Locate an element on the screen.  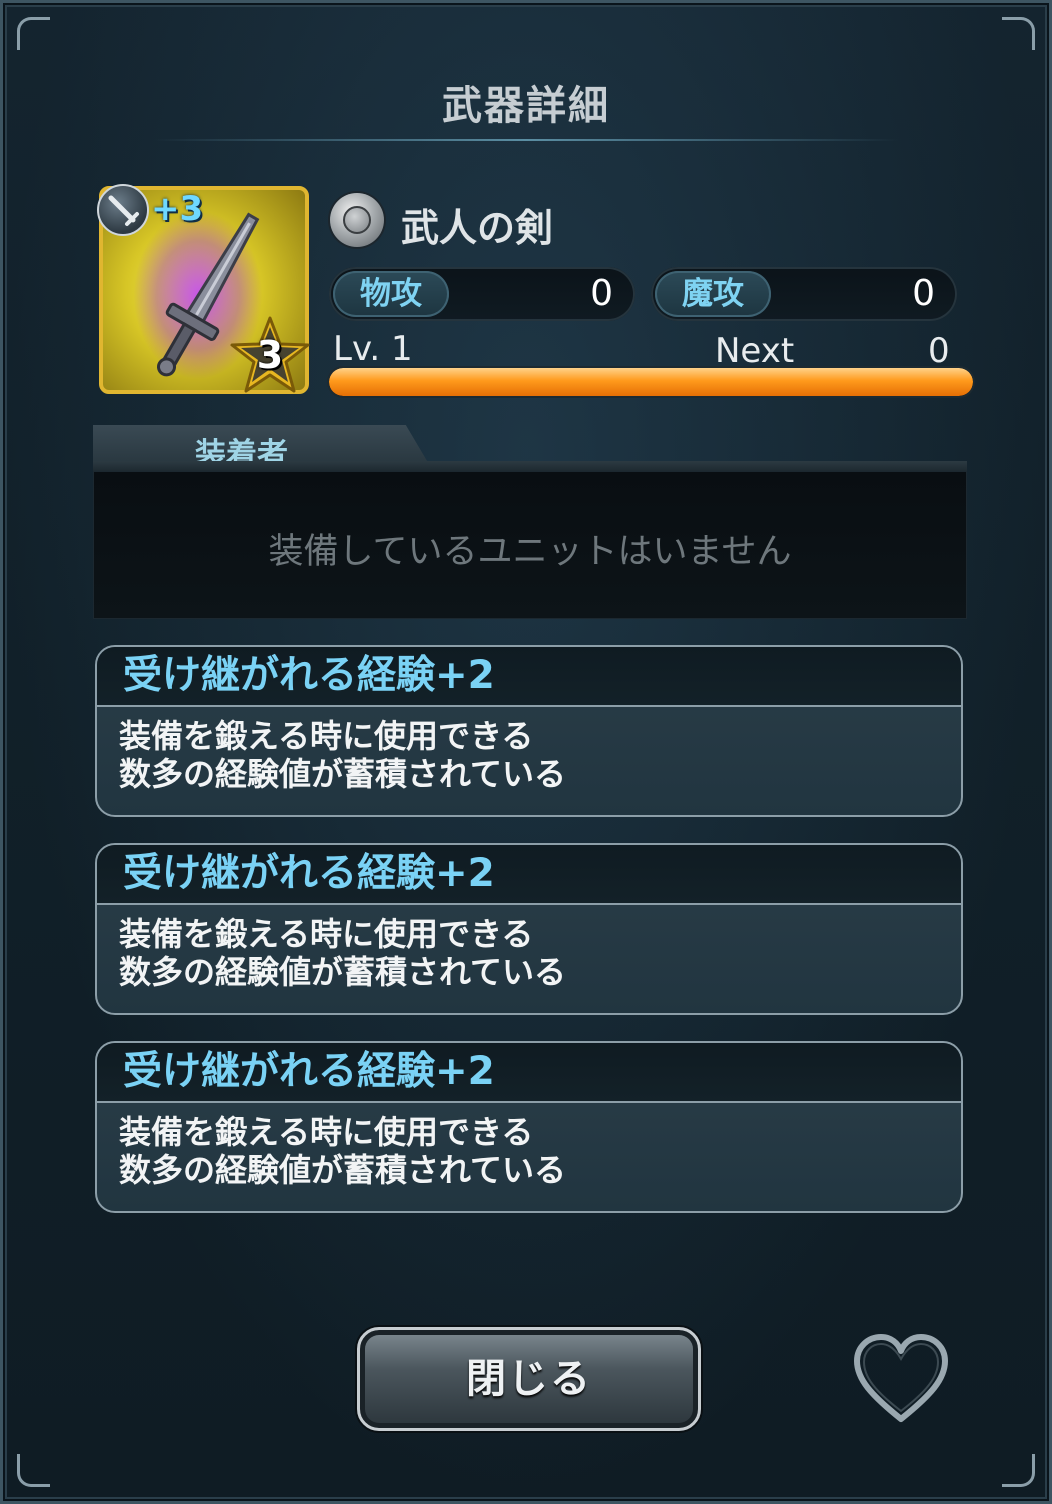
no-unit-message: 装備しているユニットはいません is located at coordinates (530, 552).